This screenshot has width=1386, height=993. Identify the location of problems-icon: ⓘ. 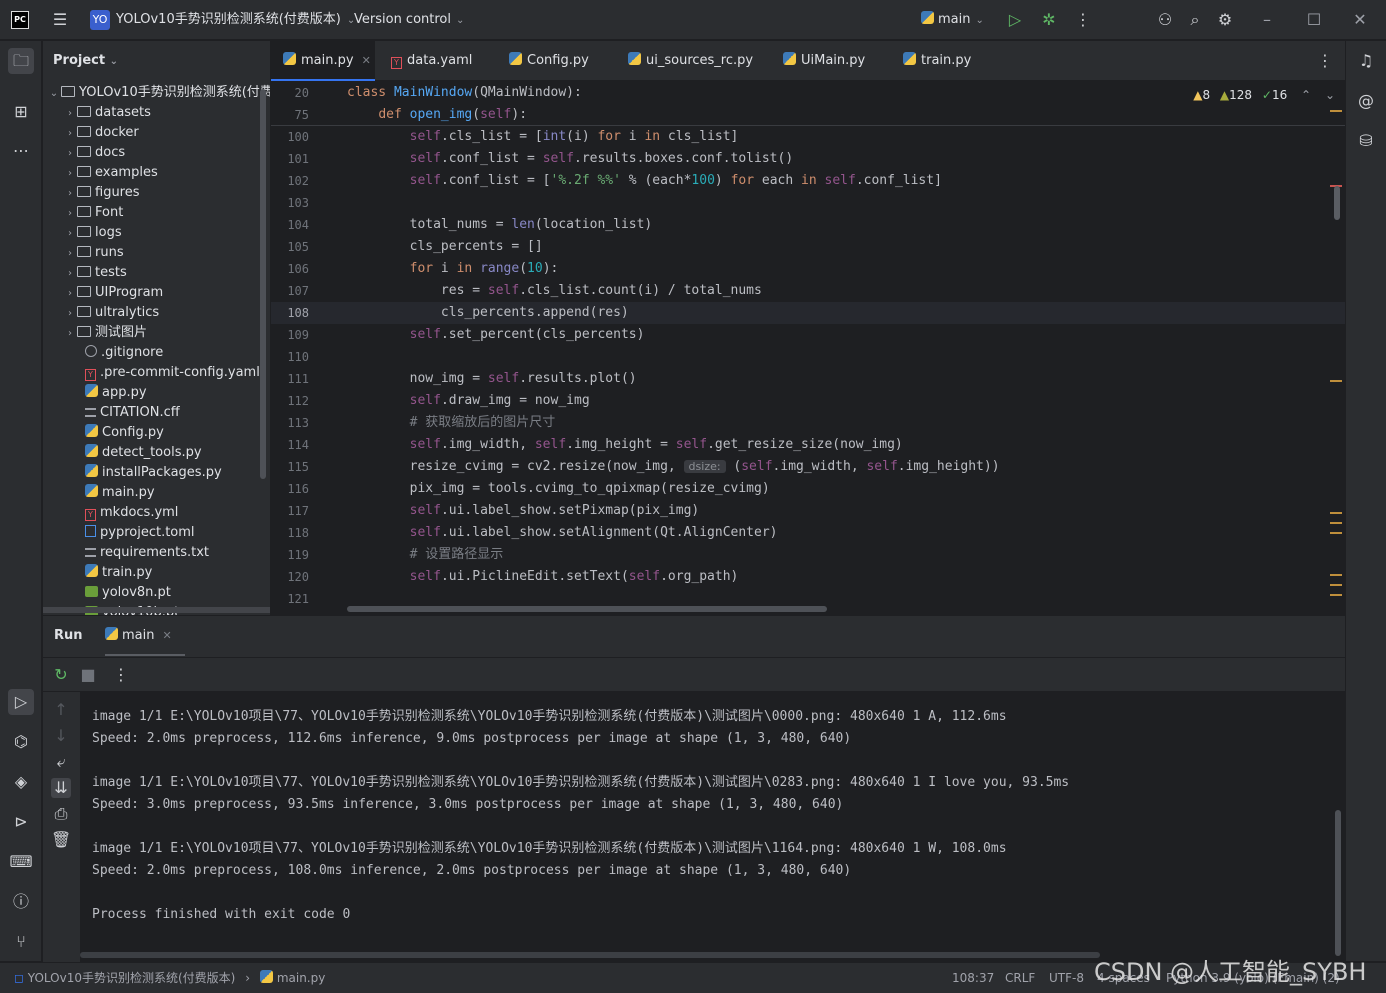
(21, 902).